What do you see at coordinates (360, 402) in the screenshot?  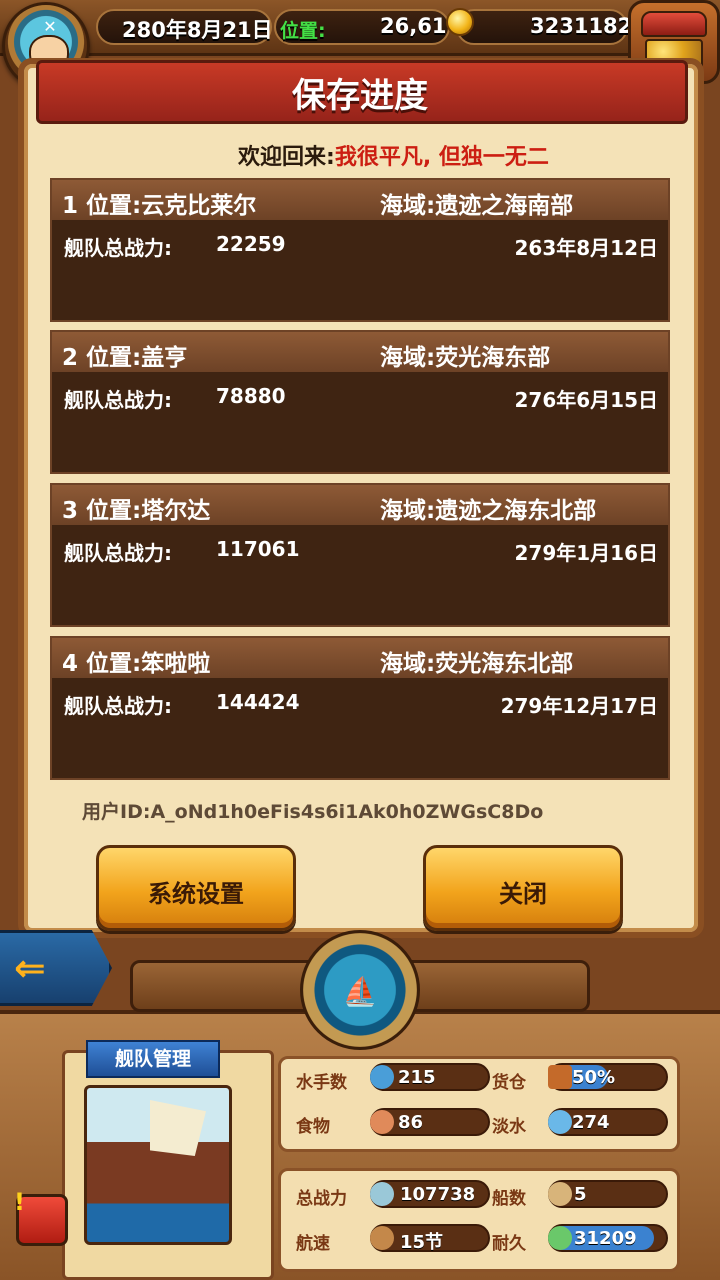 I see `save-slot-2: 2 位置:盖亨 海域:荧光海东部 舰队总战力: 78880 276年6月15日` at bounding box center [360, 402].